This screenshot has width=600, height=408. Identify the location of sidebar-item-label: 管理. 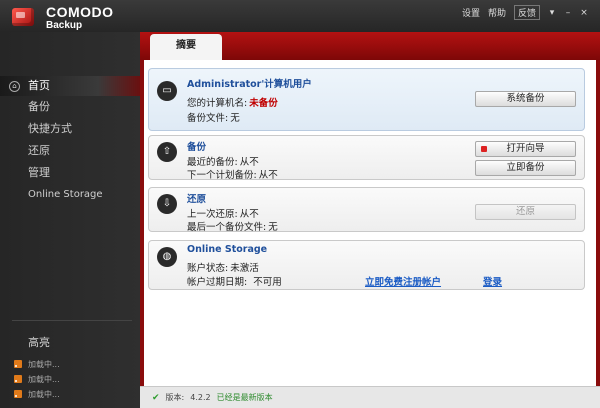
(39, 172).